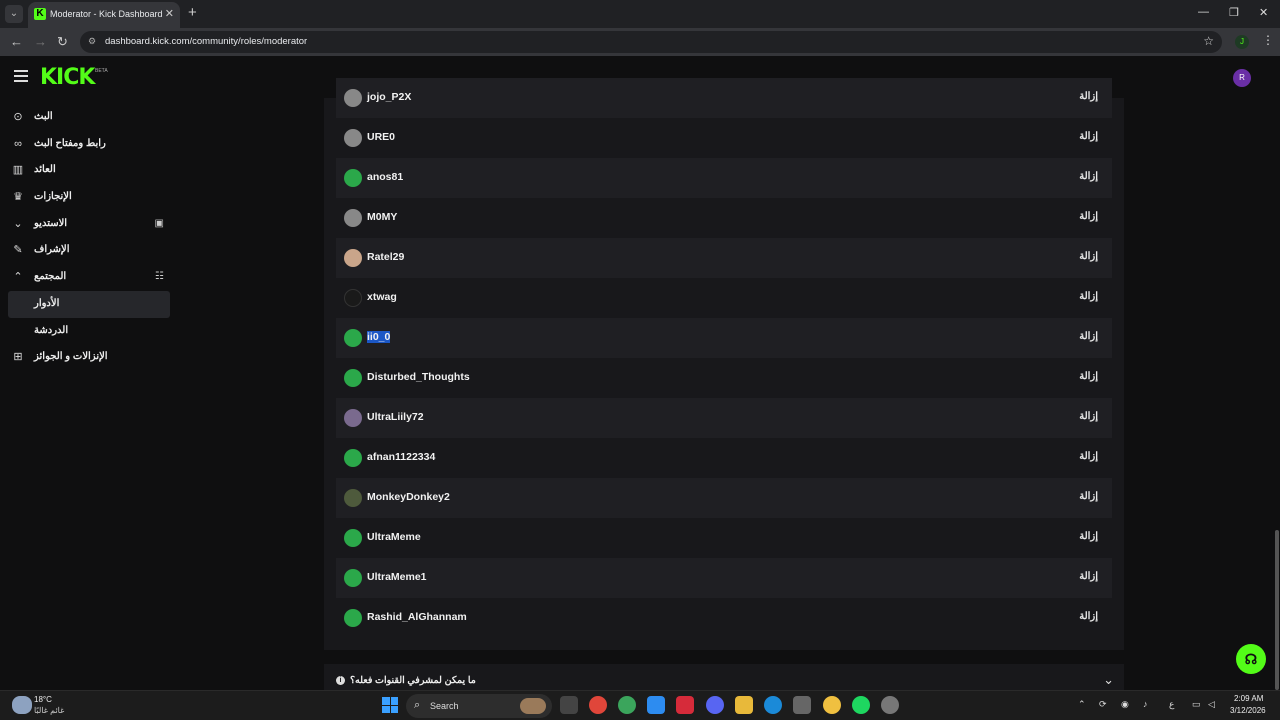 Image resolution: width=1280 pixels, height=720 pixels. I want to click on moderator-username: MonkeyDonkey2, so click(408, 497).